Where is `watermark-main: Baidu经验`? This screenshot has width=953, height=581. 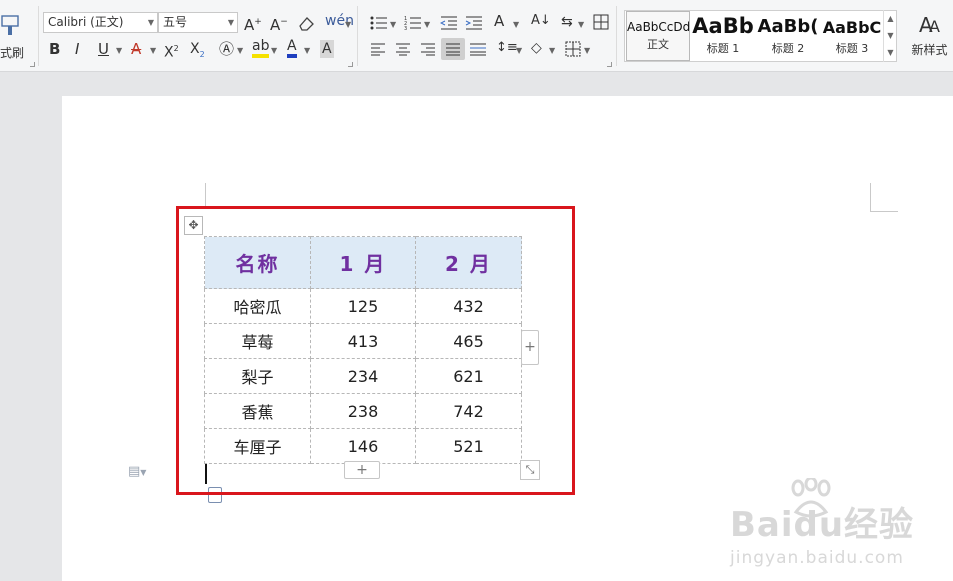
watermark-main: Baidu经验 is located at coordinates (822, 525).